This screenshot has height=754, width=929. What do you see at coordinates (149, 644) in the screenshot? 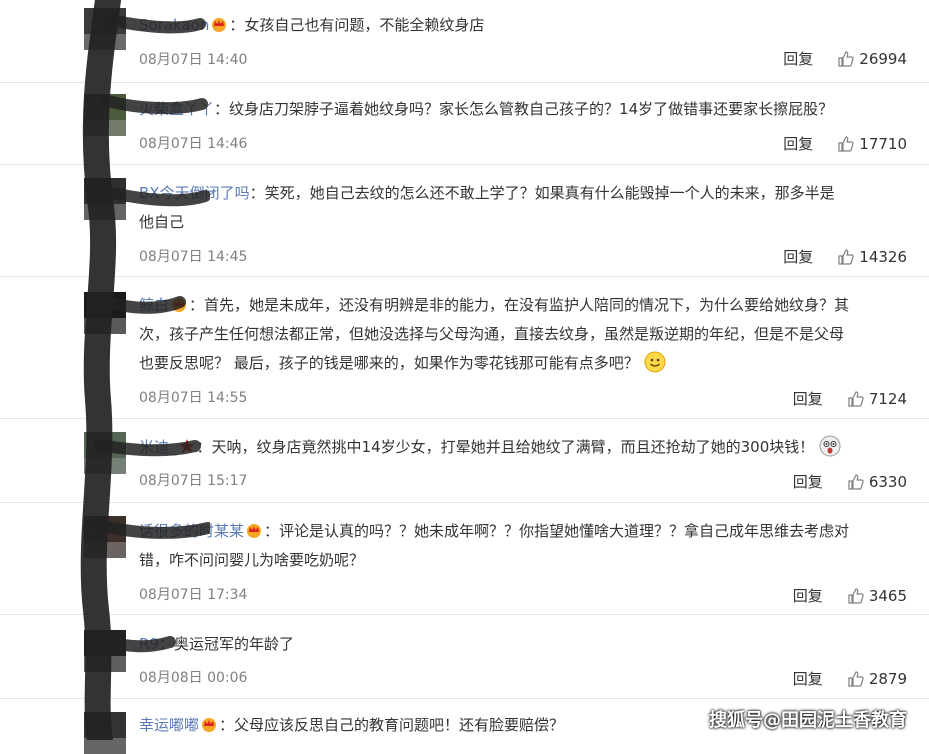
I see `username: R9` at bounding box center [149, 644].